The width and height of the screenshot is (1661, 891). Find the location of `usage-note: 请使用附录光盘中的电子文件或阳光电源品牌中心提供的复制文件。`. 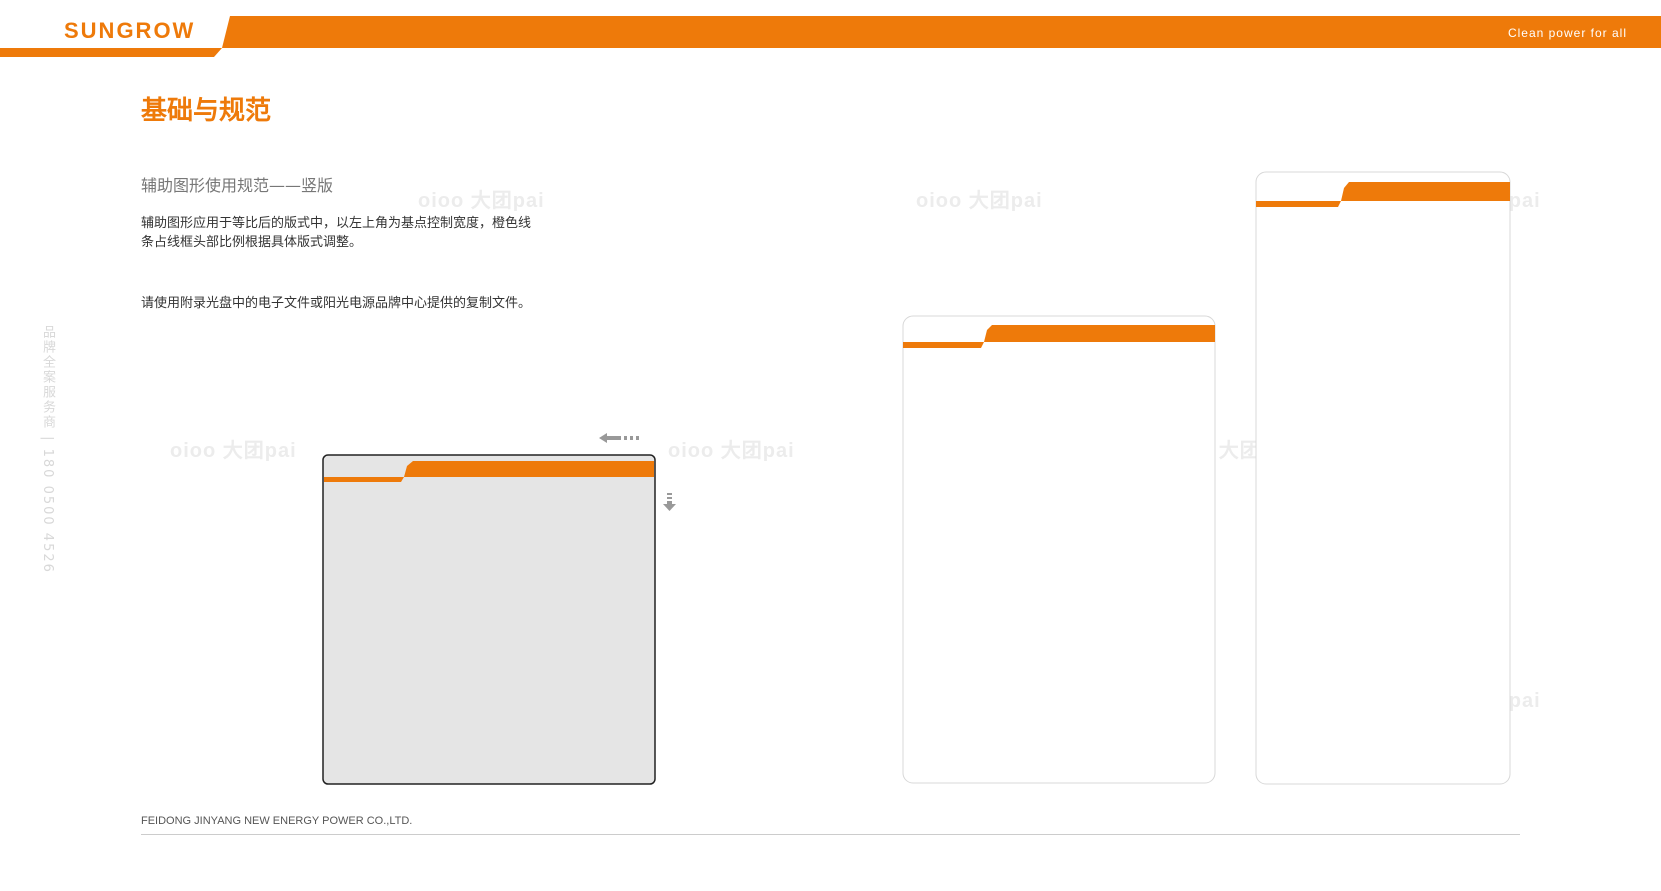

usage-note: 请使用附录光盘中的电子文件或阳光电源品牌中心提供的复制文件。 is located at coordinates (336, 303).